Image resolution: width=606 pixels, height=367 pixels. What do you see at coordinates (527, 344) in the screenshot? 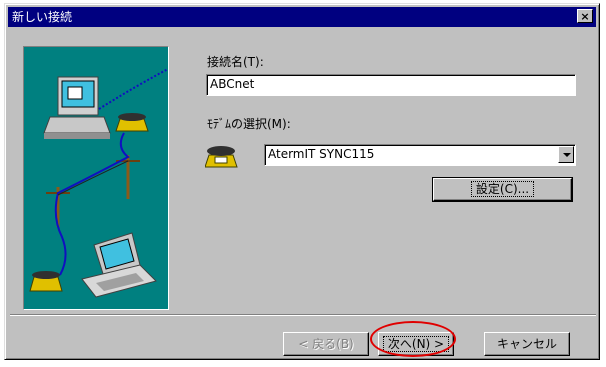
I see `cancel-button: キャンセル` at bounding box center [527, 344].